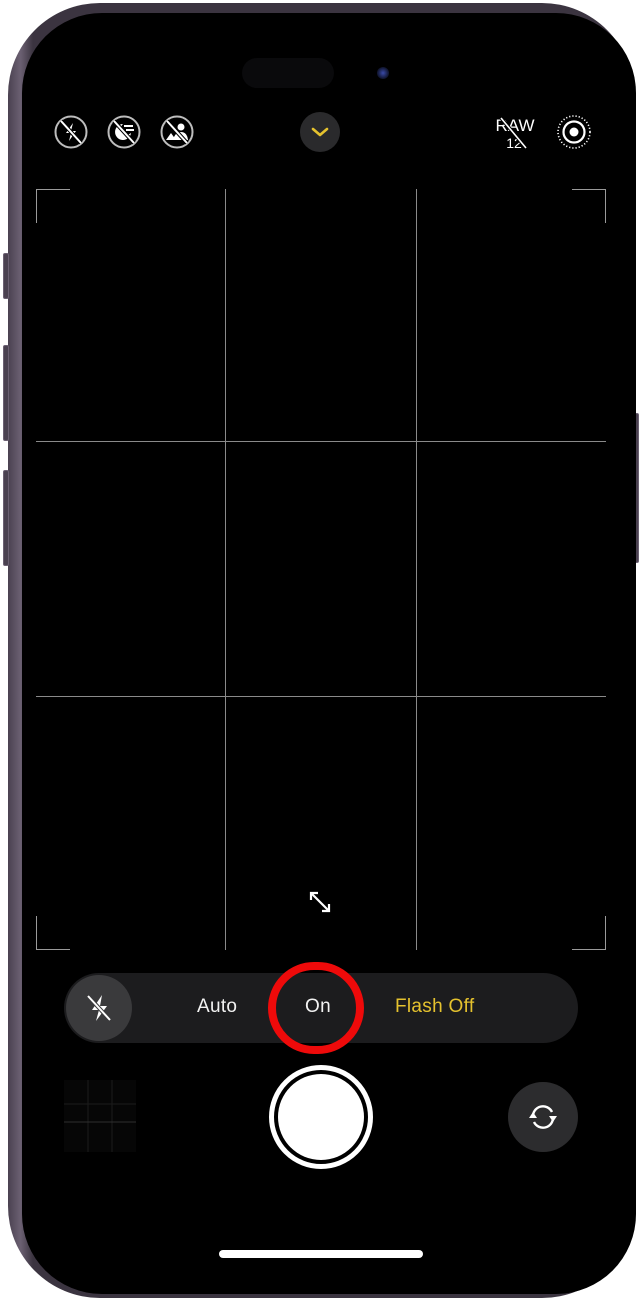 The height and width of the screenshot is (1301, 642). What do you see at coordinates (515, 133) in the screenshot?
I see `raw-toggle-button: RAW 12` at bounding box center [515, 133].